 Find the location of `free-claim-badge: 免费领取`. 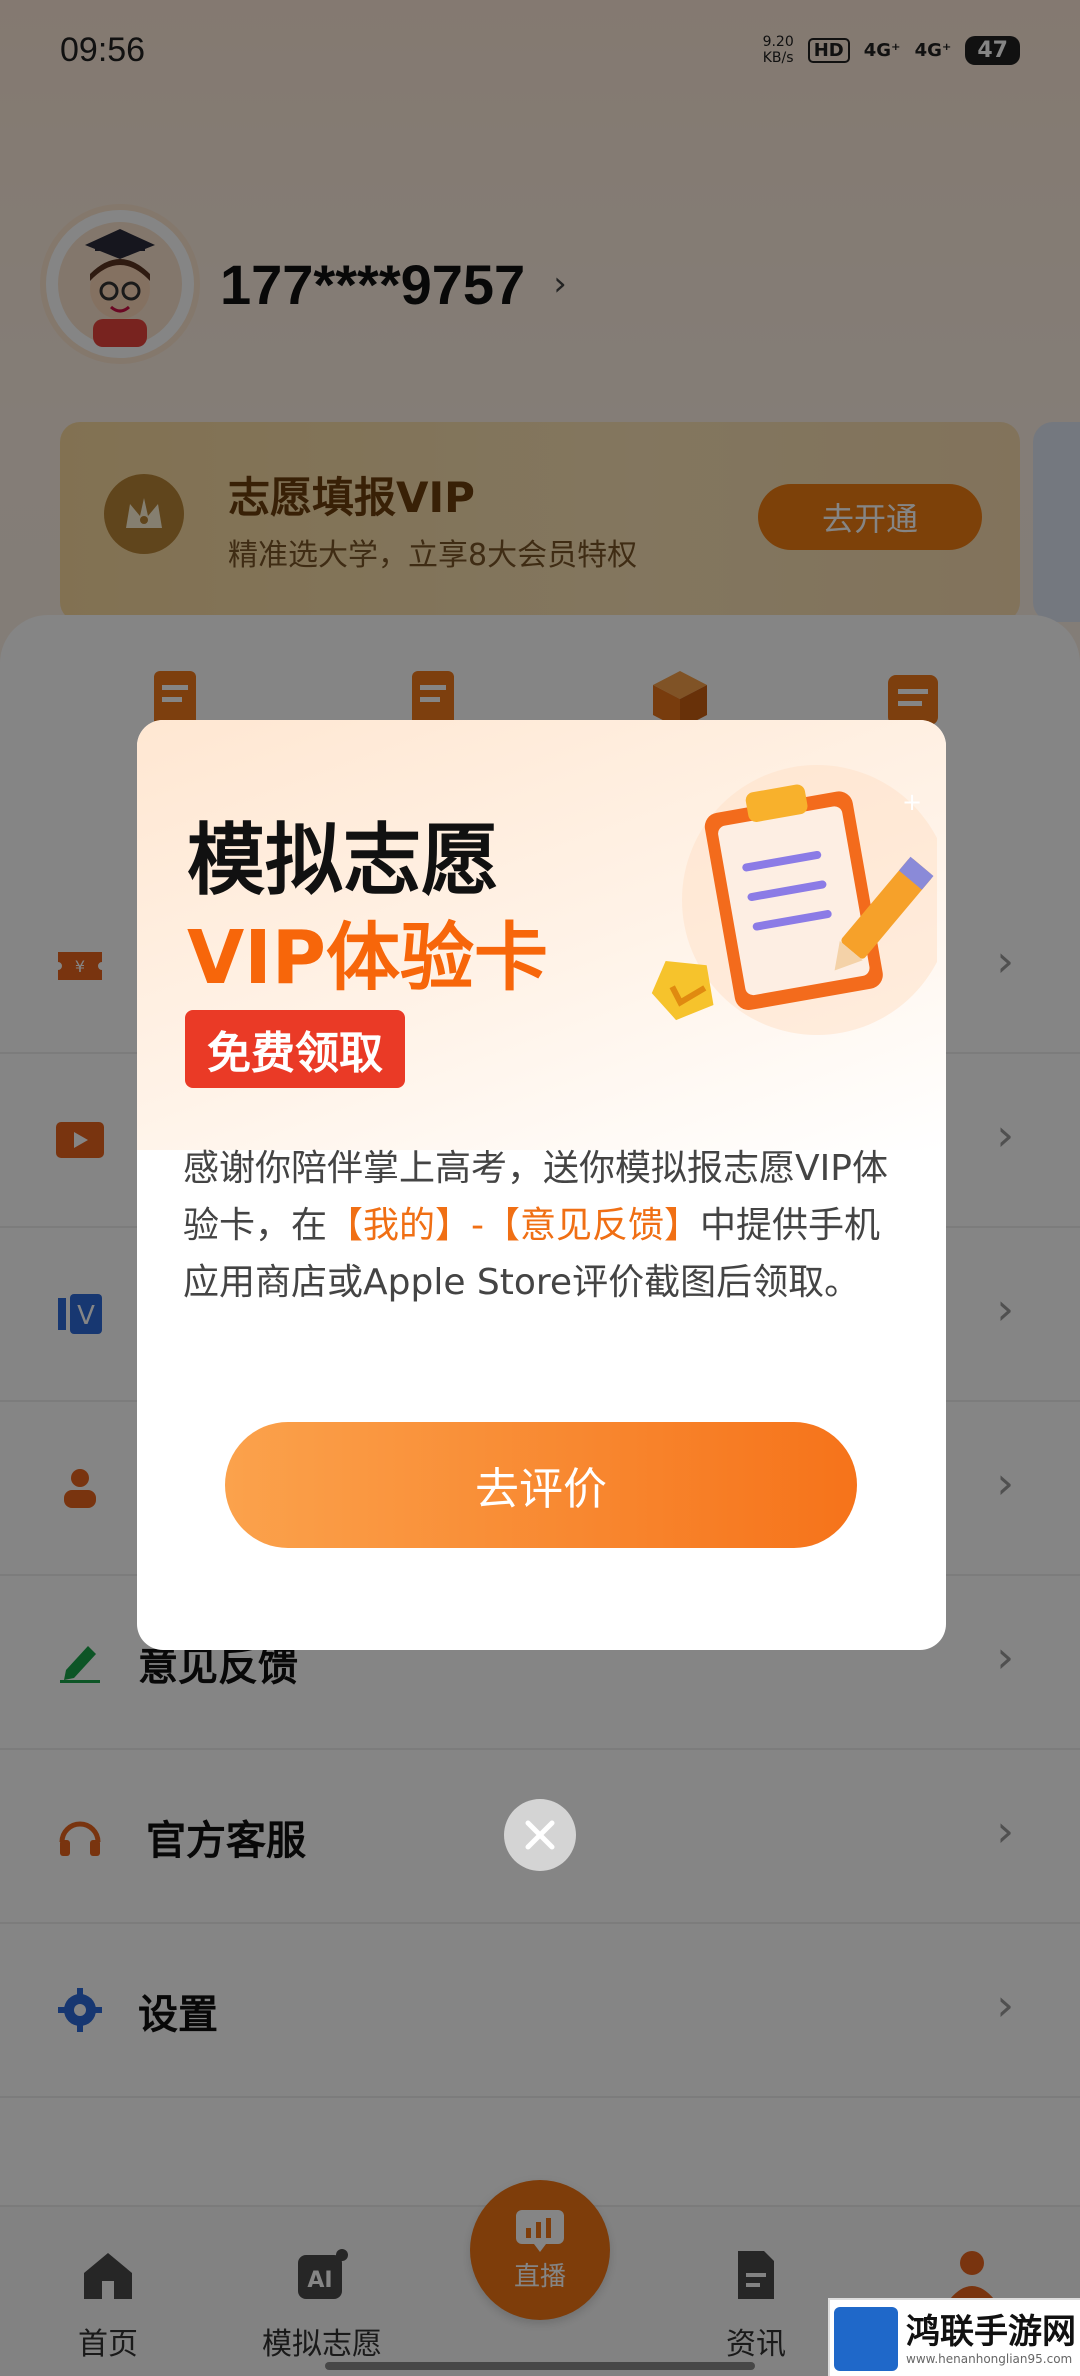

free-claim-badge: 免费领取 is located at coordinates (295, 1049).